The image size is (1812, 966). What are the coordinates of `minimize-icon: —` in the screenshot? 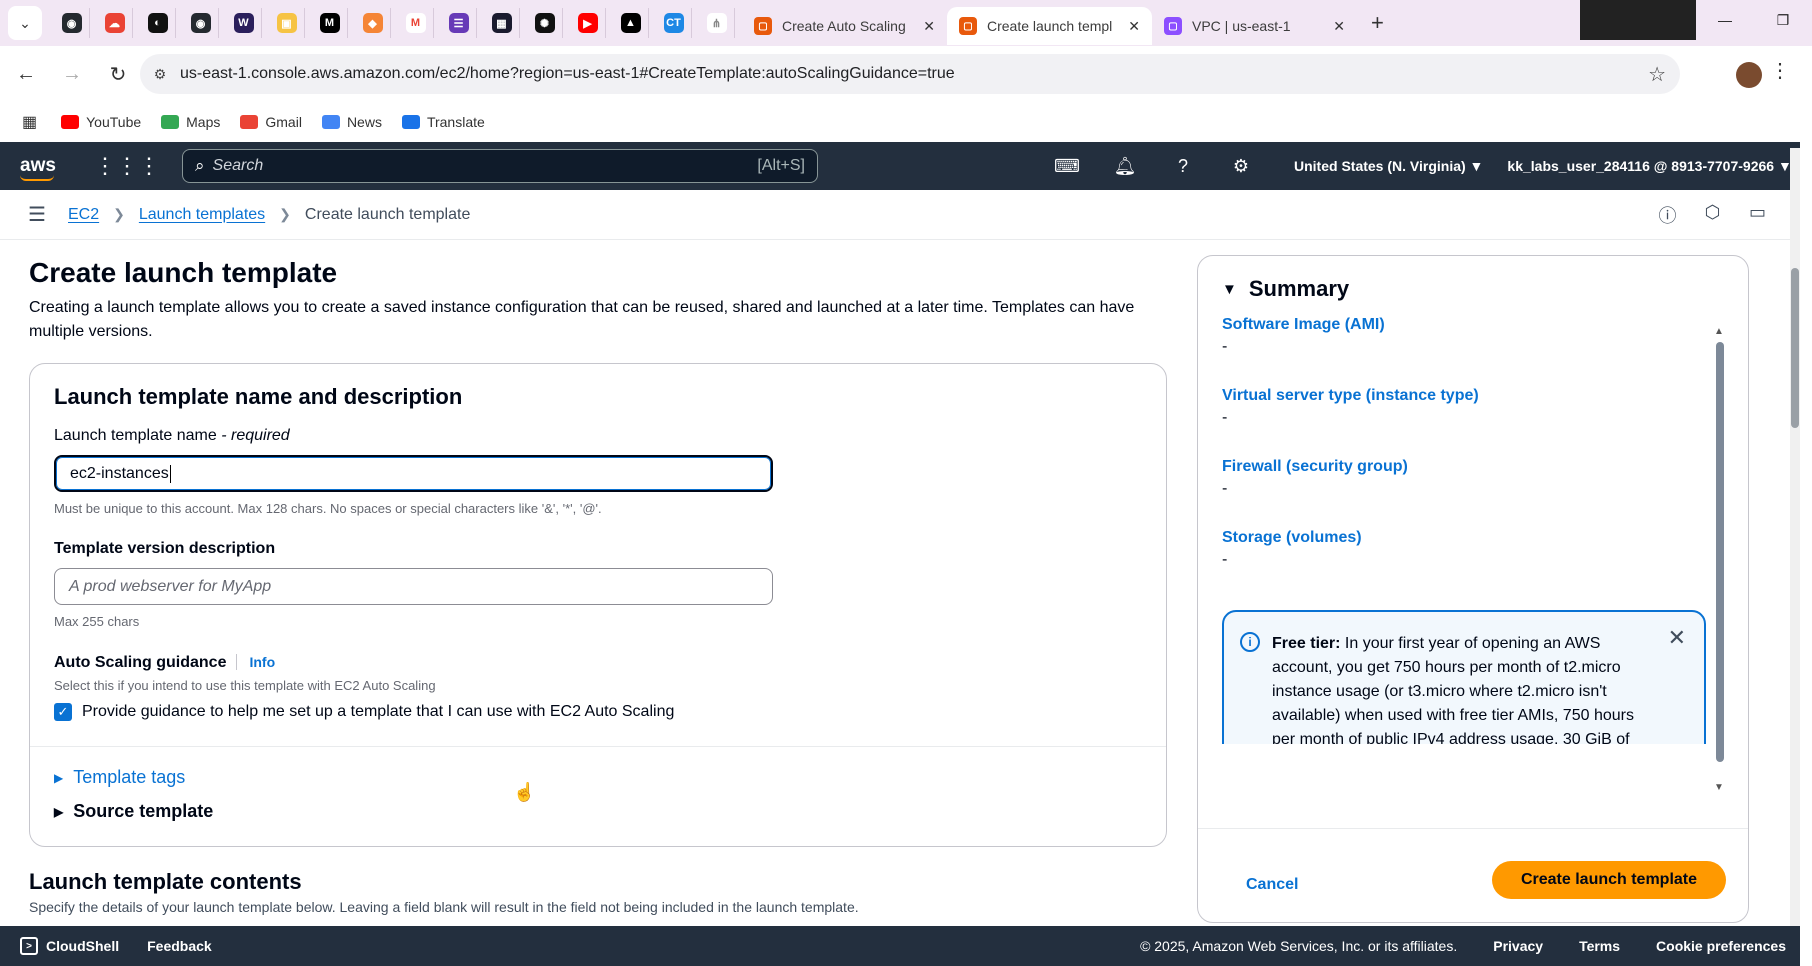 It's located at (1725, 20).